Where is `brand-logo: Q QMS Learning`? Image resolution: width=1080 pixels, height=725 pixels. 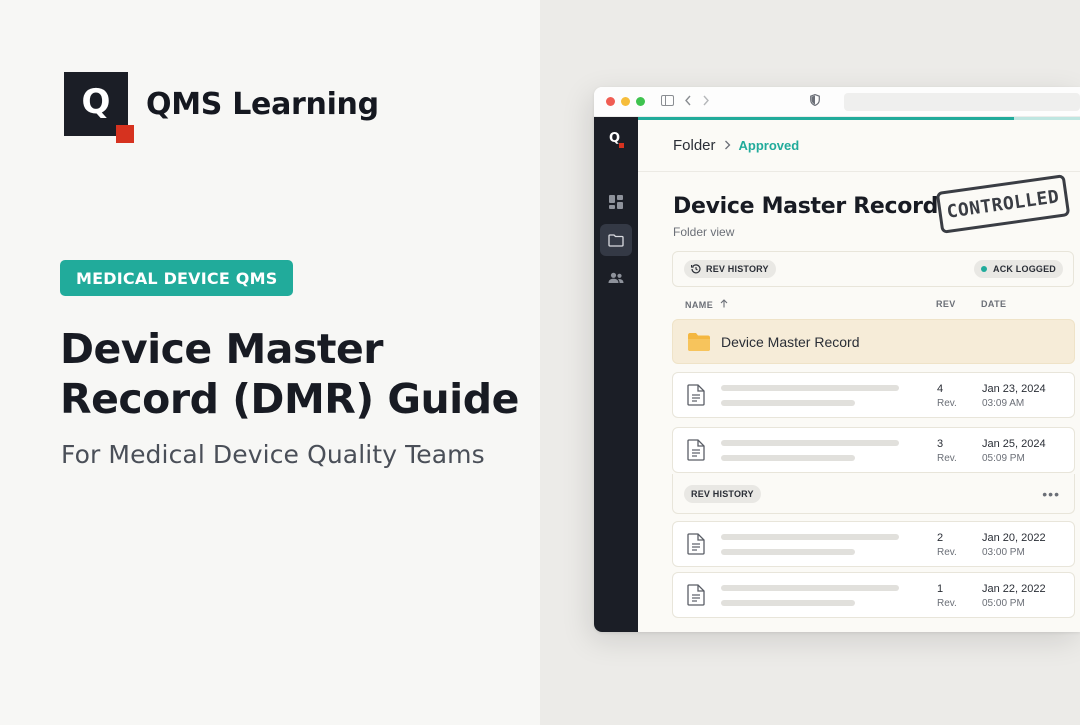 brand-logo: Q QMS Learning is located at coordinates (221, 107).